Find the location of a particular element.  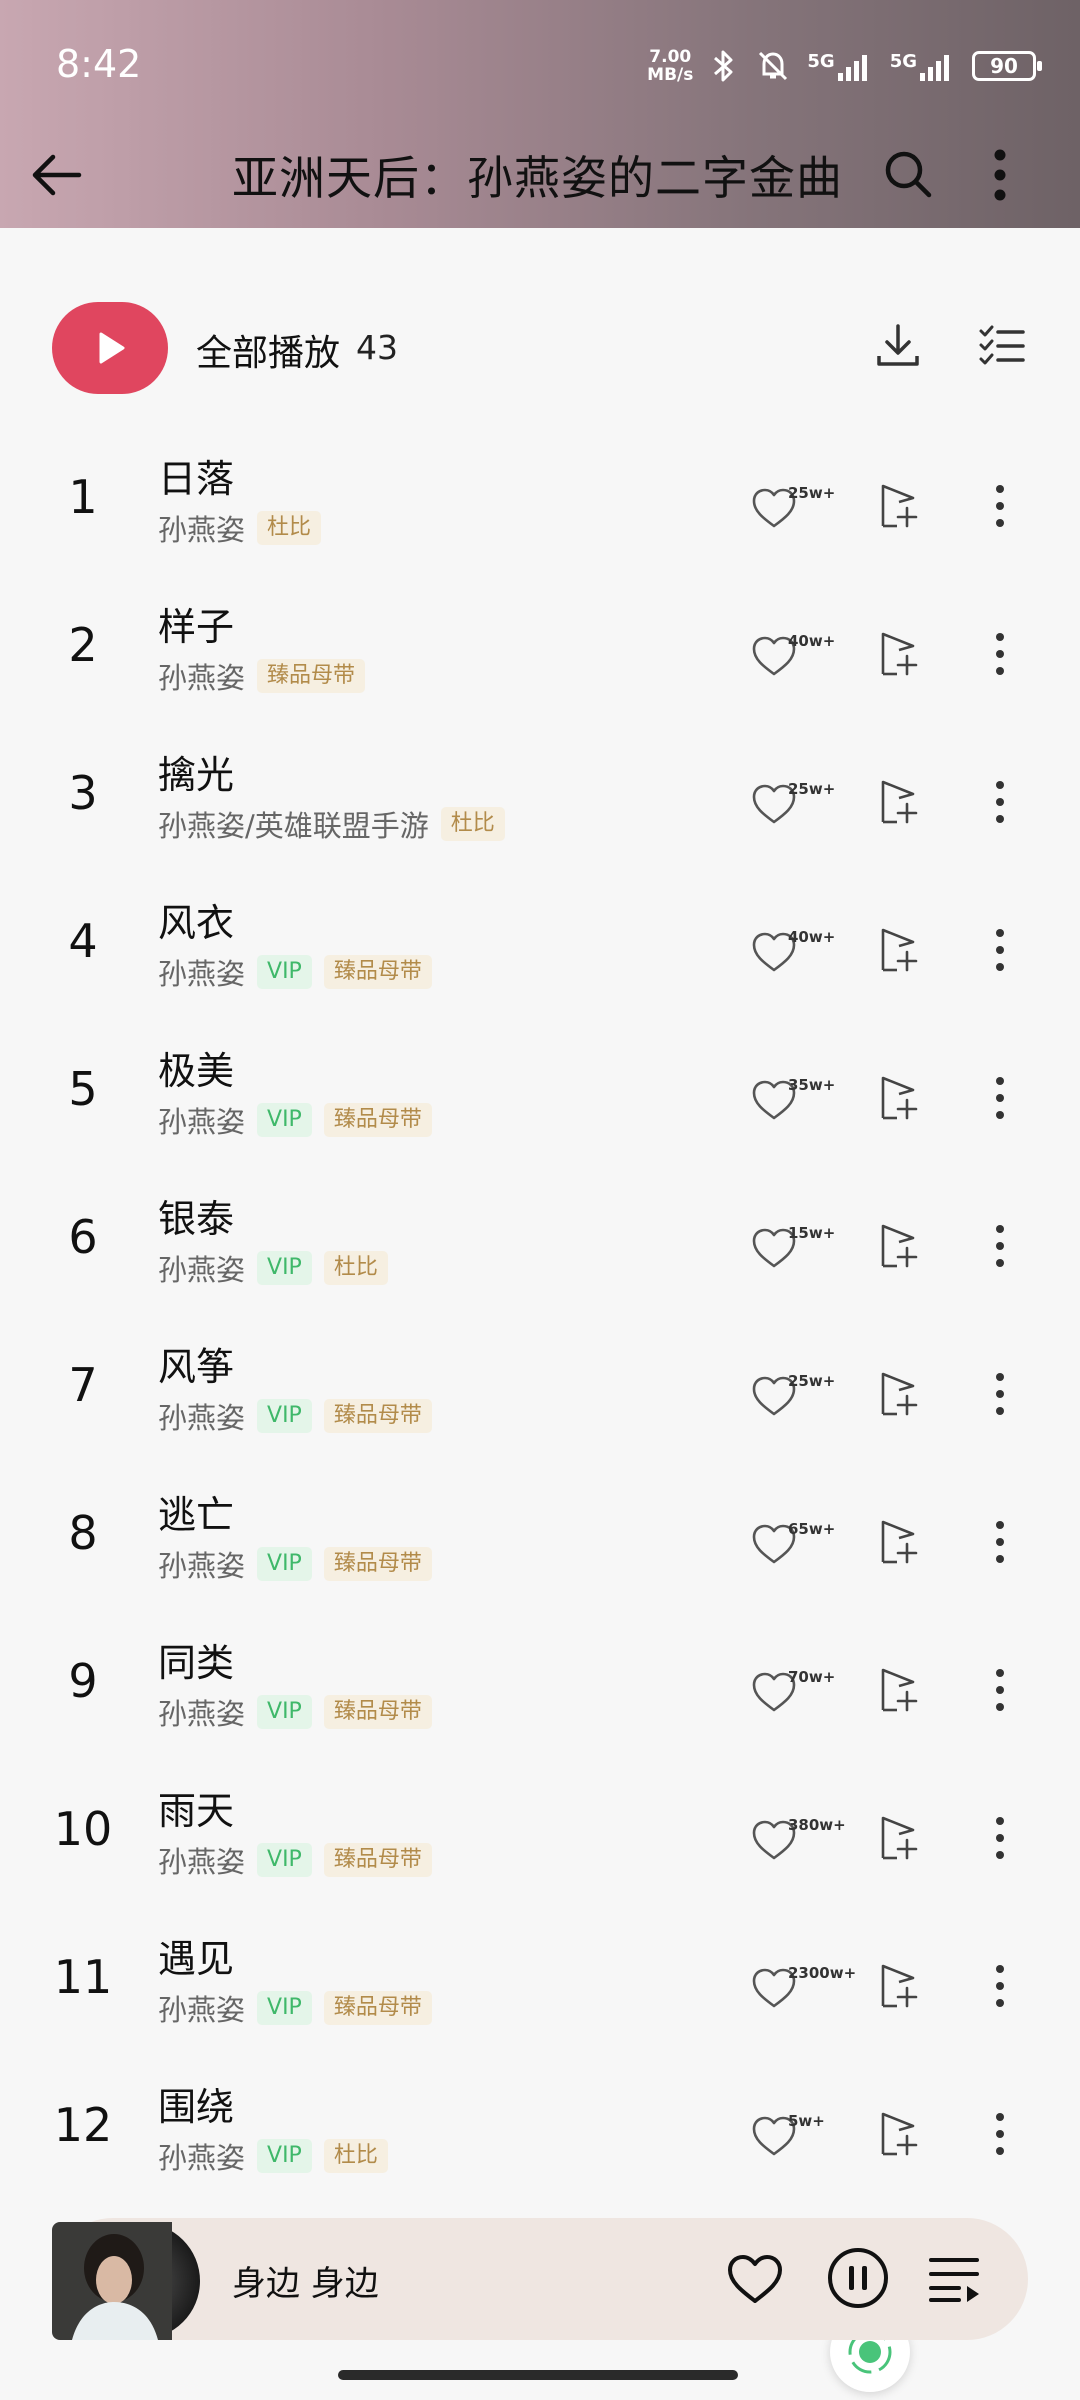

like-button: 70w+ is located at coordinates (808, 1690).